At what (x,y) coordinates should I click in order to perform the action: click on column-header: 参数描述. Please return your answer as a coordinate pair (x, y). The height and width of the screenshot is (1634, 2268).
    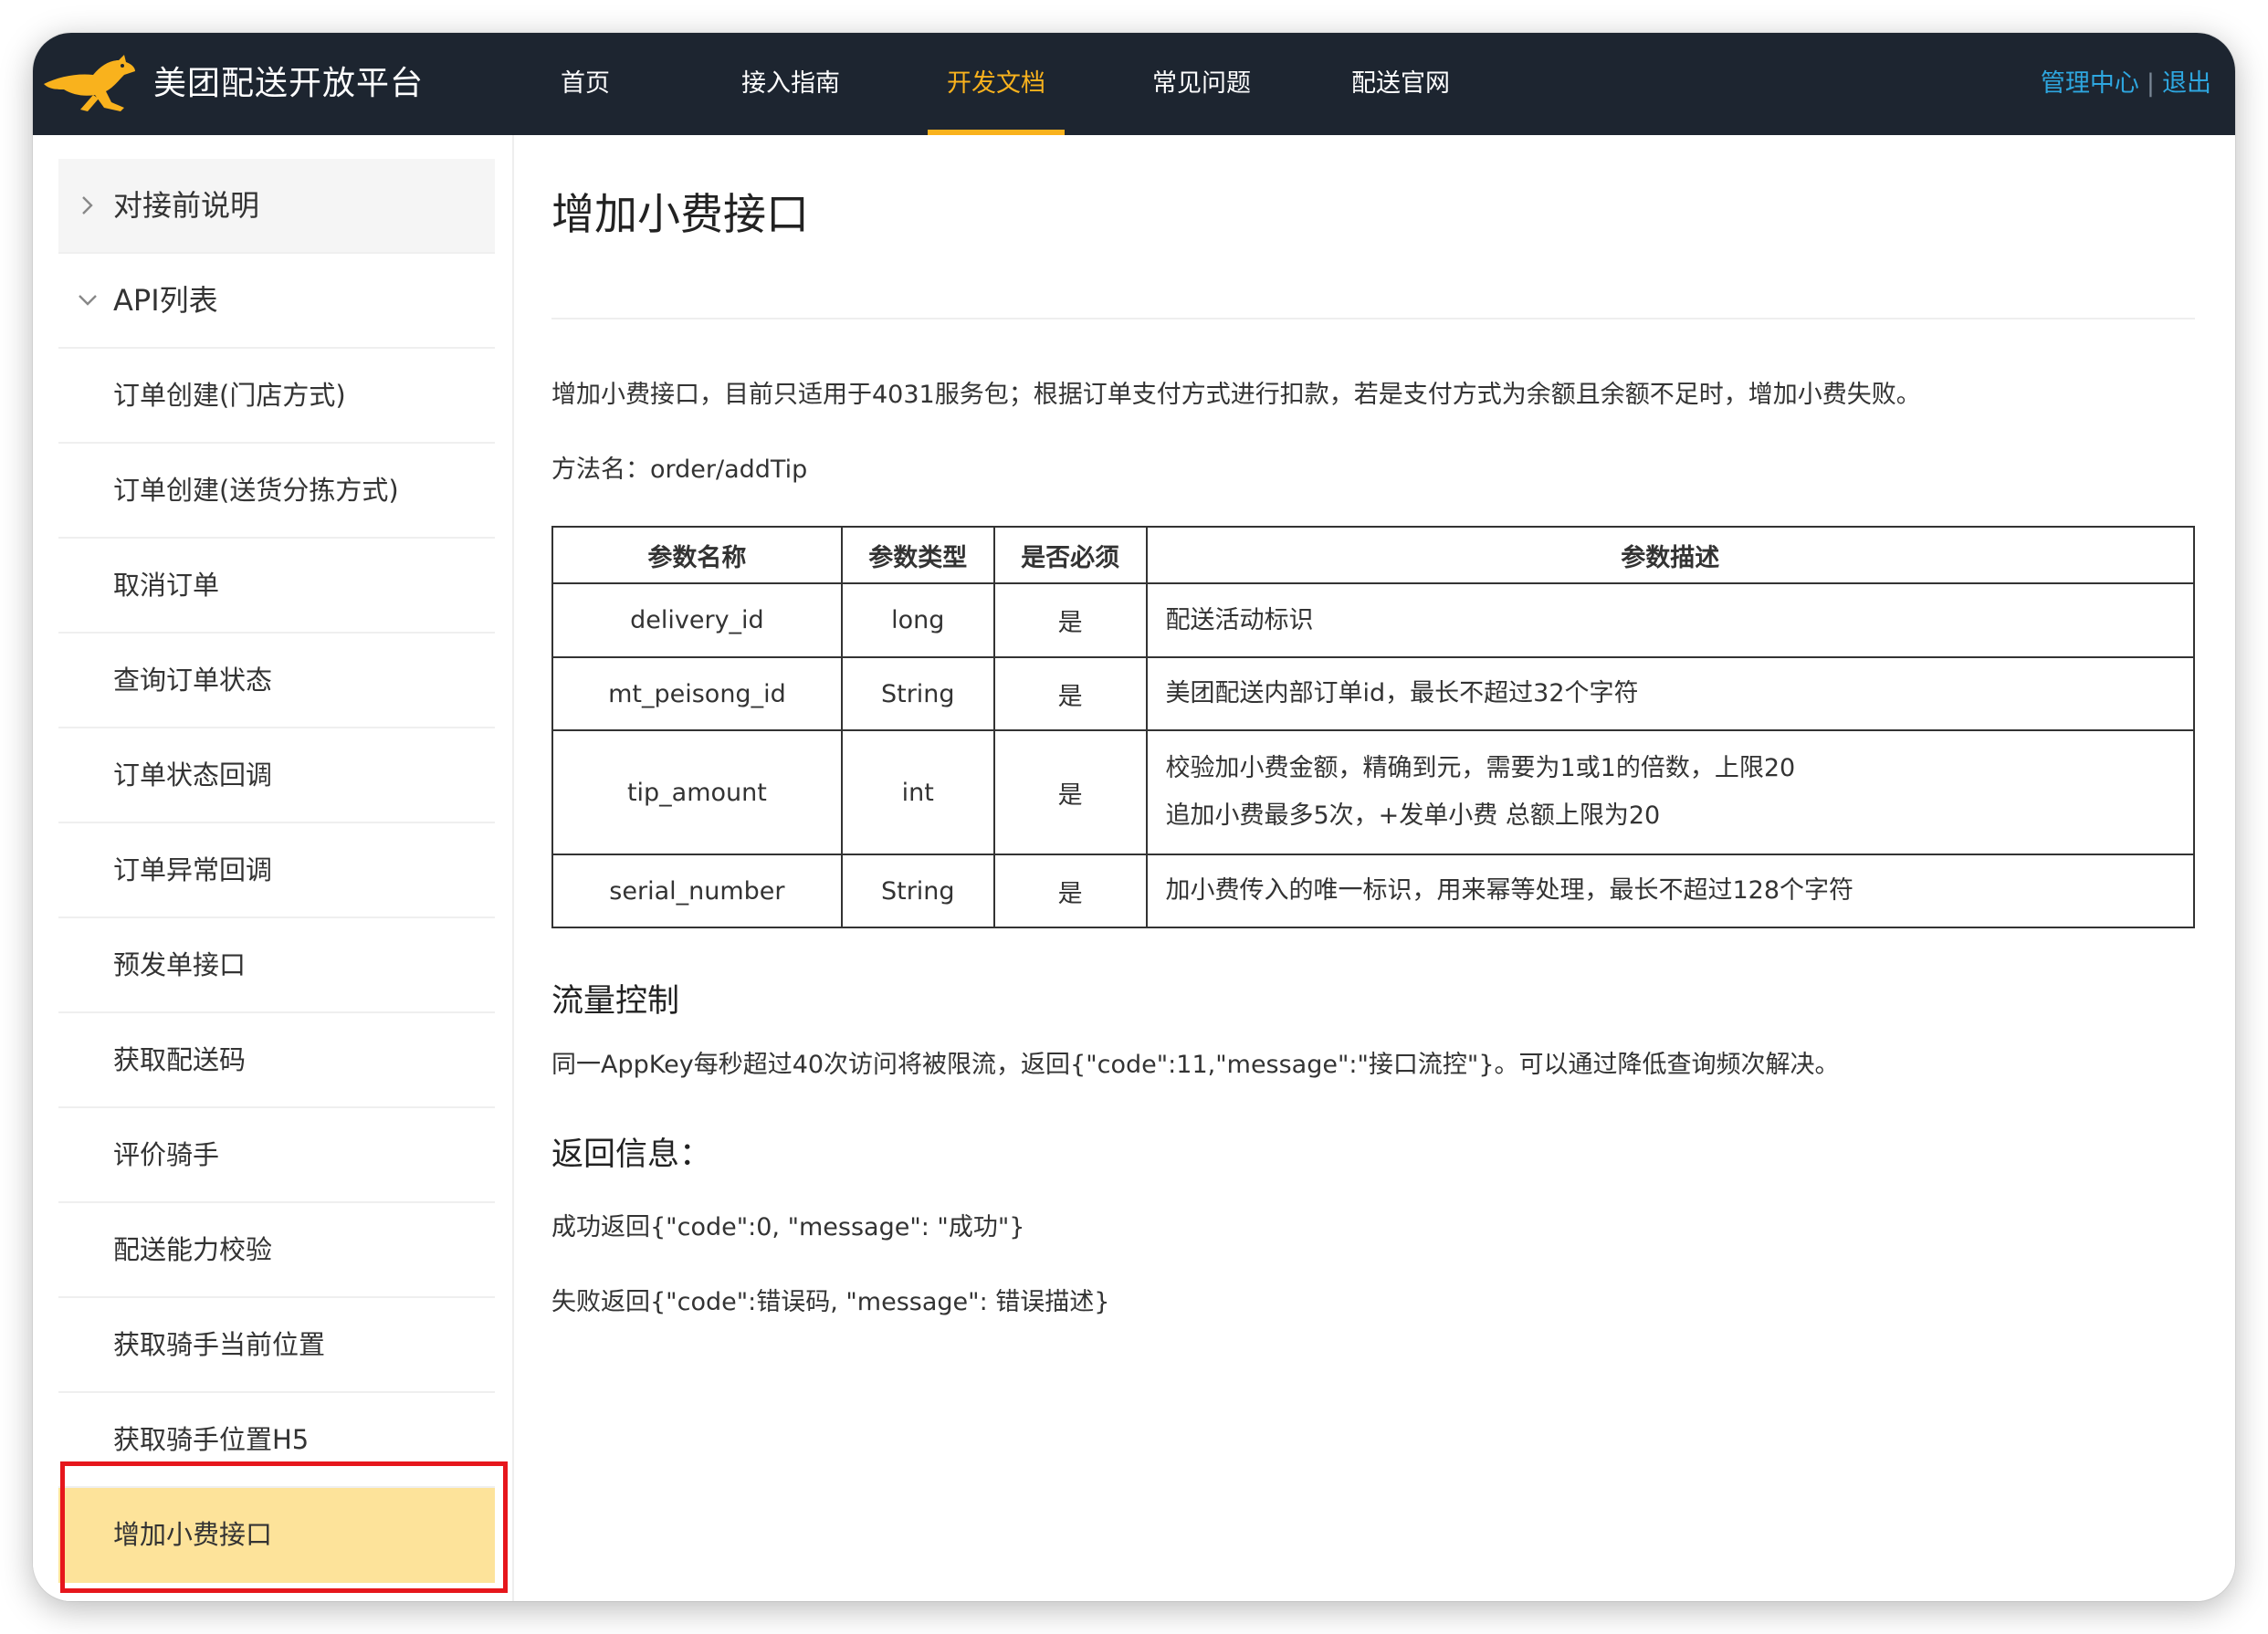
    Looking at the image, I should click on (1670, 555).